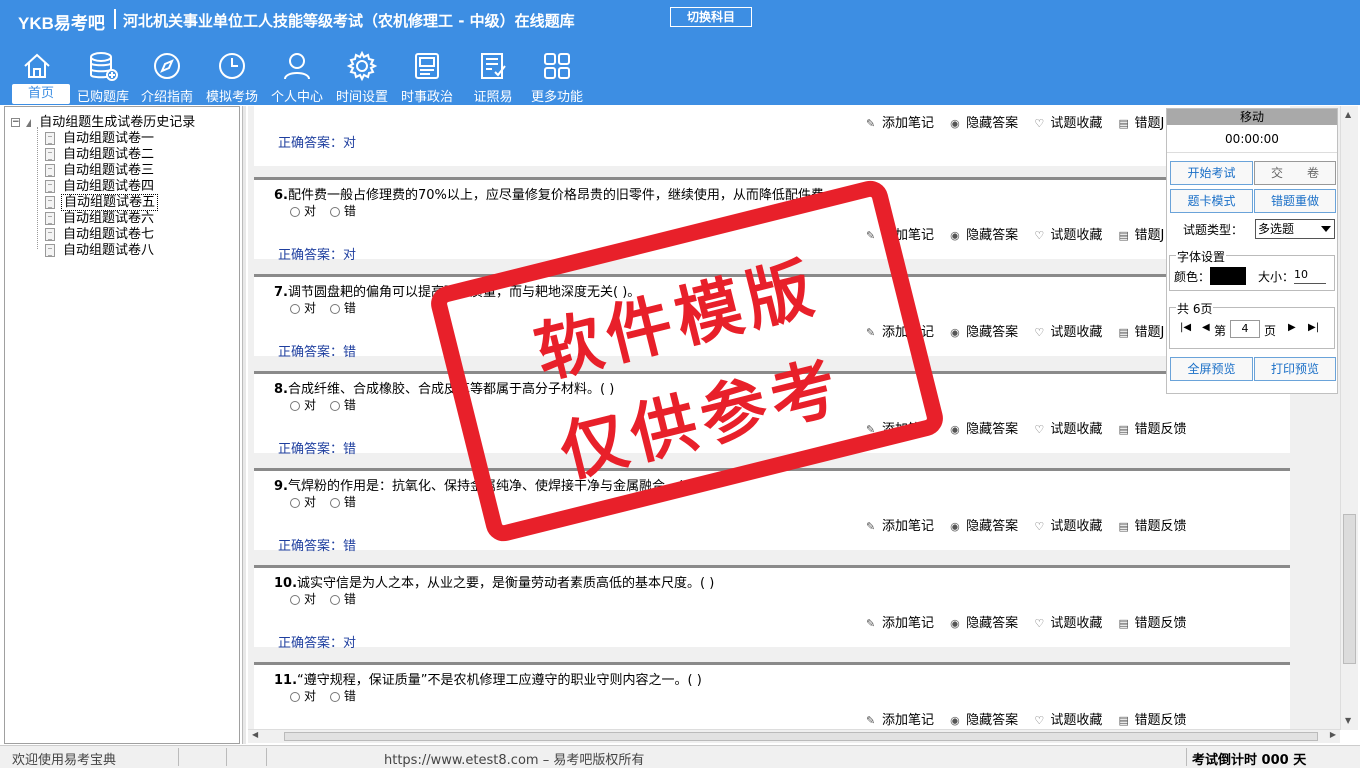  I want to click on submit-button: 交 卷, so click(1295, 173).